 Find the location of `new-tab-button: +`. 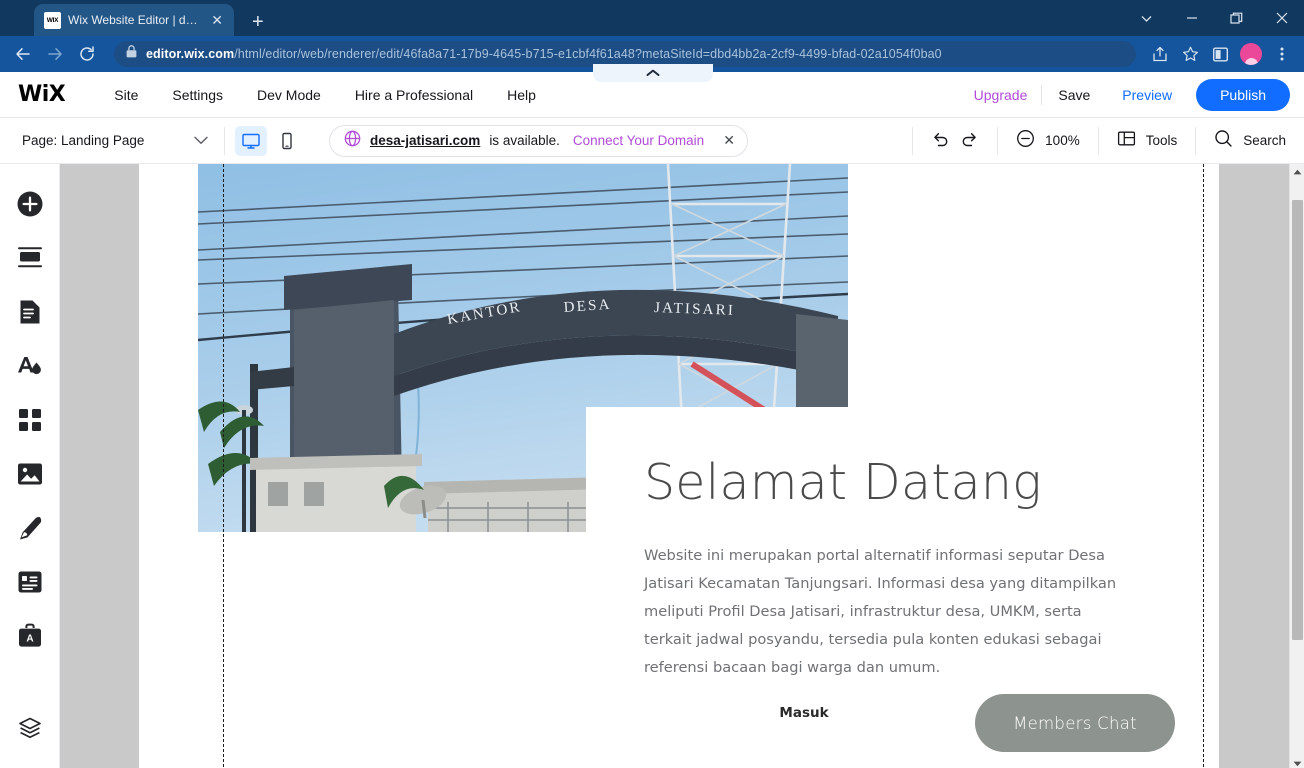

new-tab-button: + is located at coordinates (258, 22).